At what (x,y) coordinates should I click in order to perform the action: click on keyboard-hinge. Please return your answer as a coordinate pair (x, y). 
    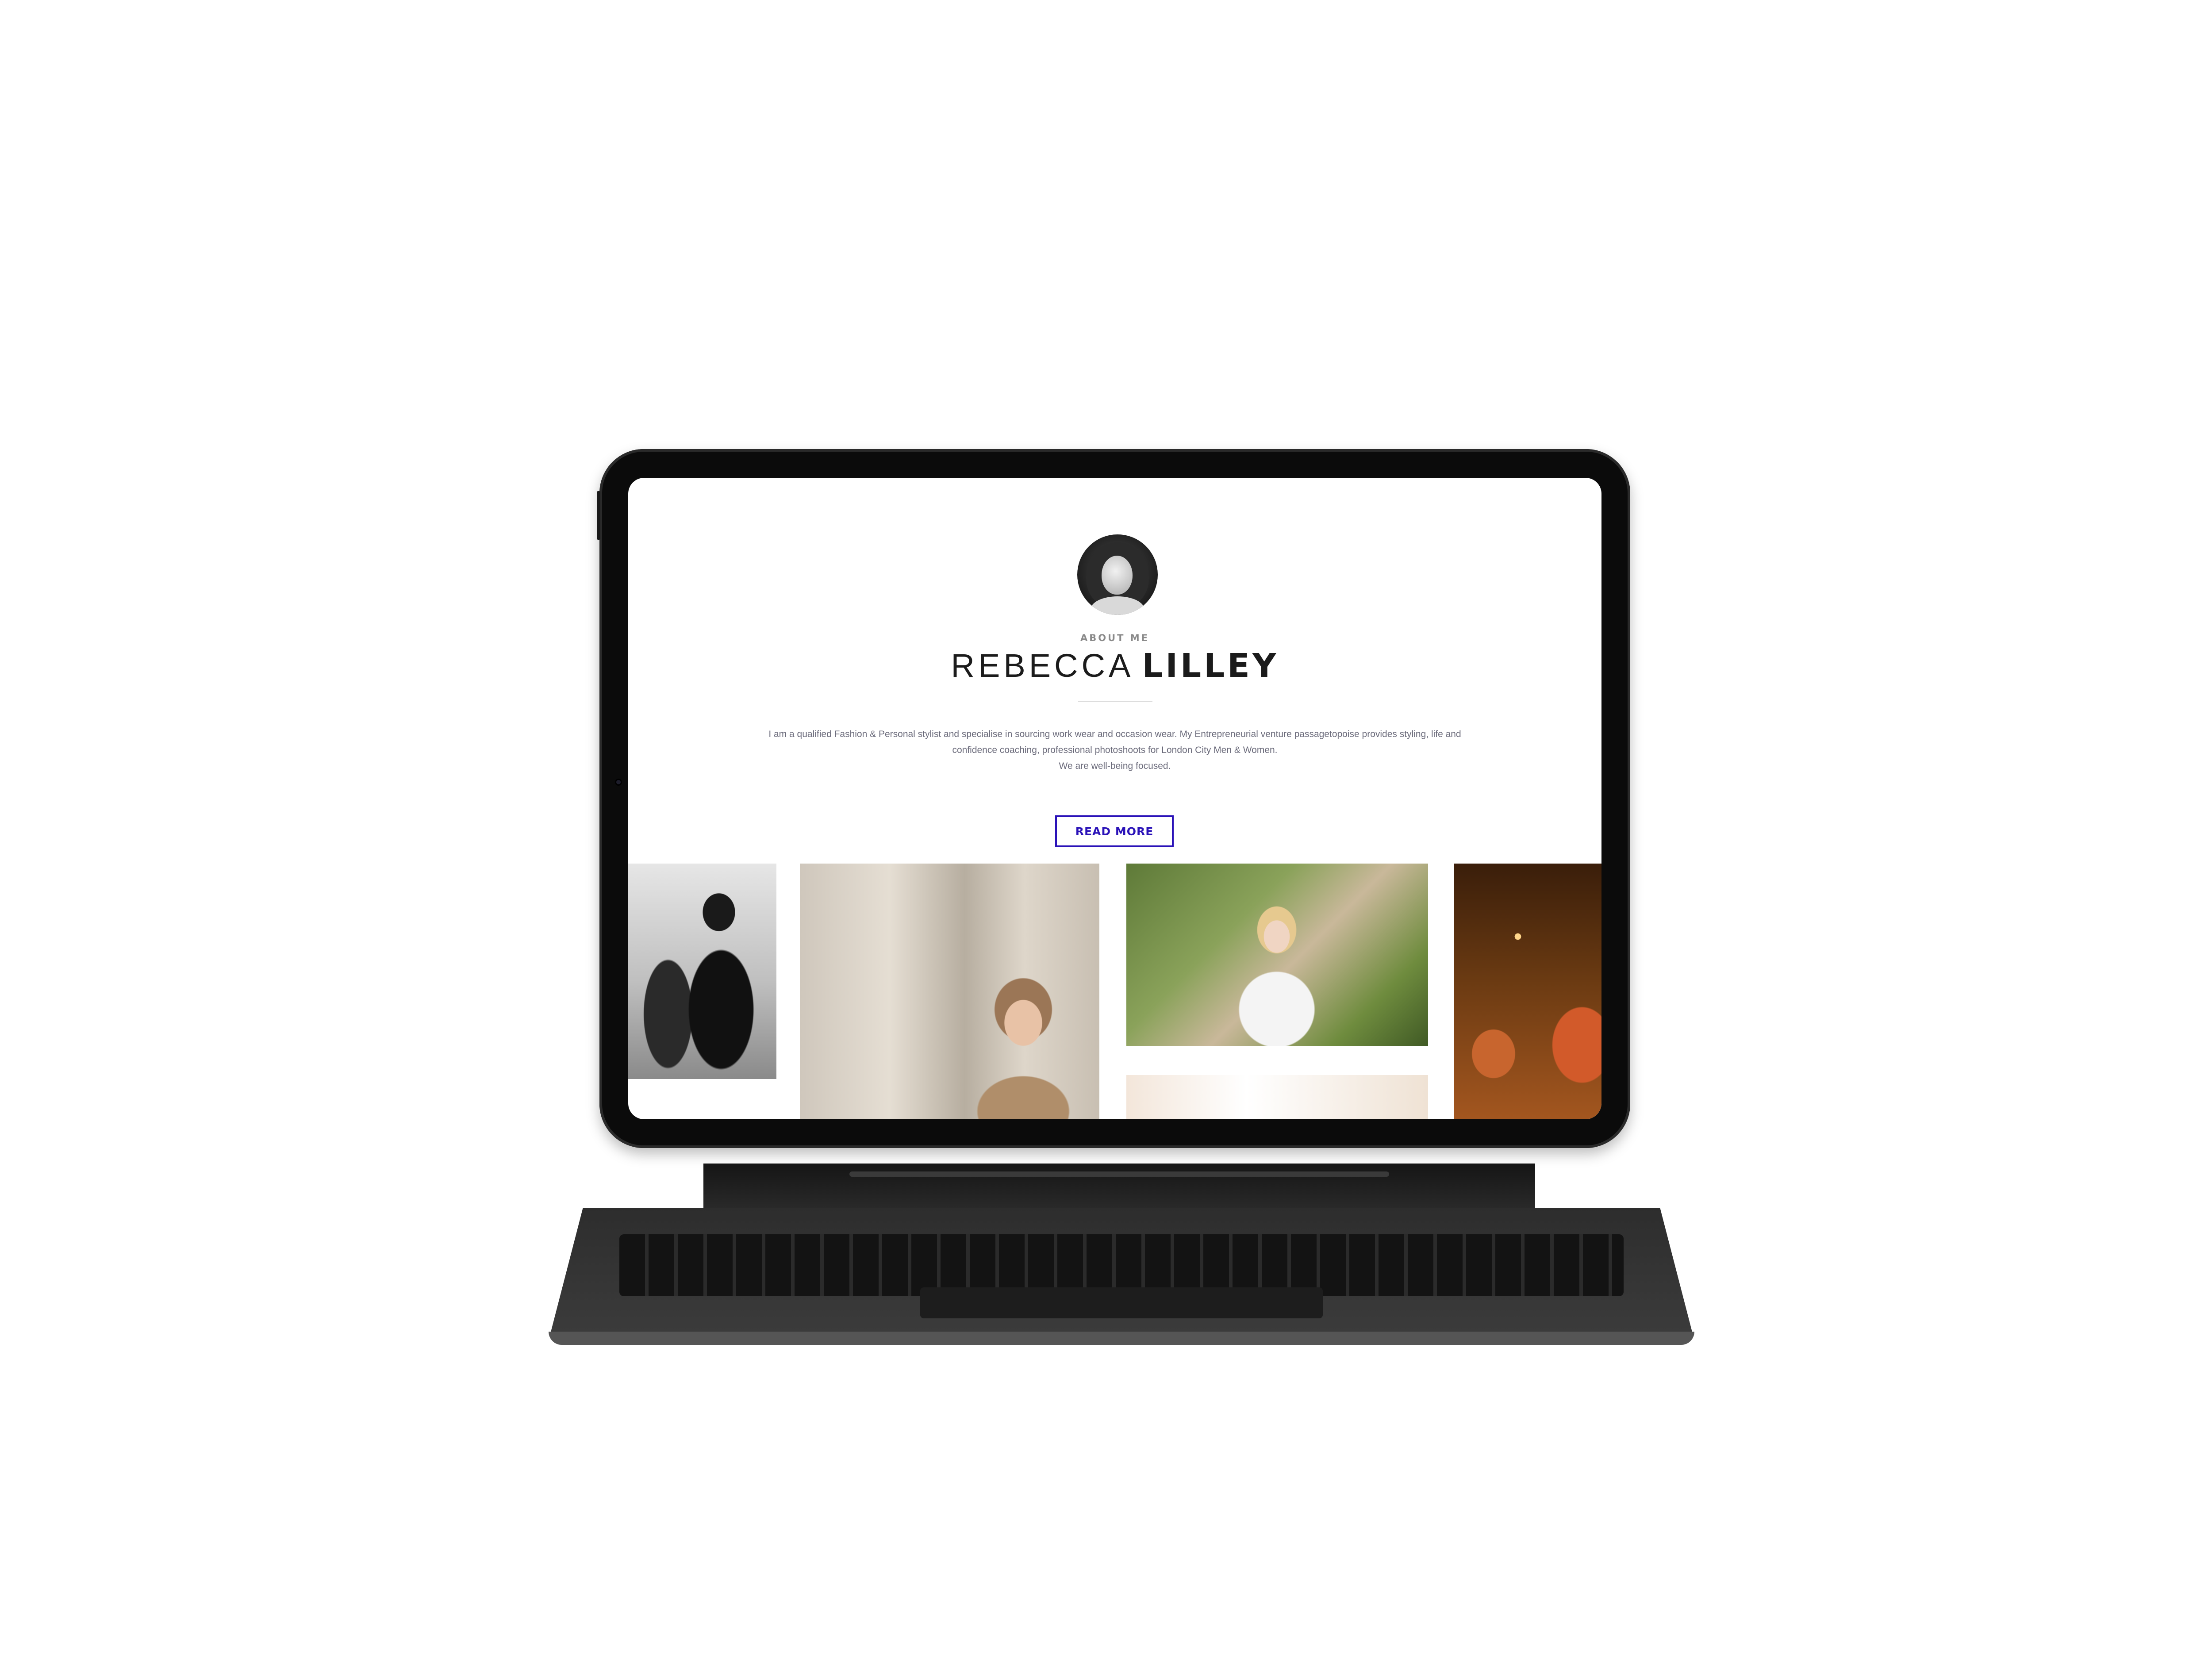
    Looking at the image, I should click on (1119, 1188).